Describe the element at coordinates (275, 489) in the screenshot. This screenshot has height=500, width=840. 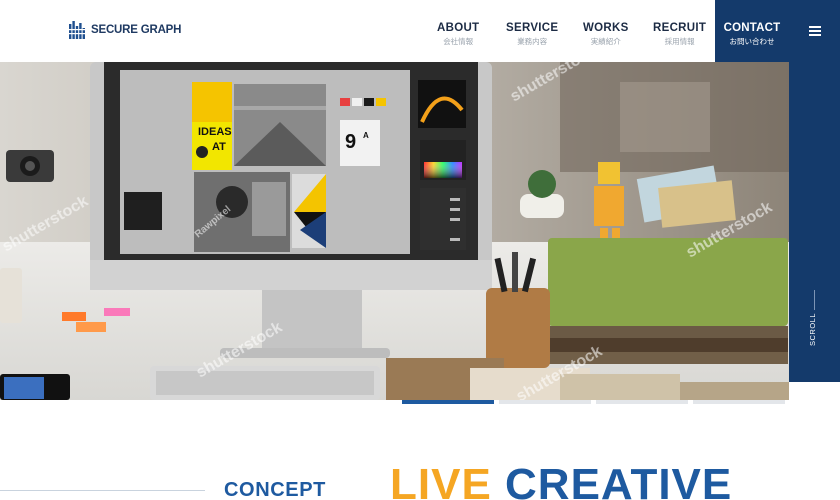
I see `concept-label: CONCEPT` at that location.